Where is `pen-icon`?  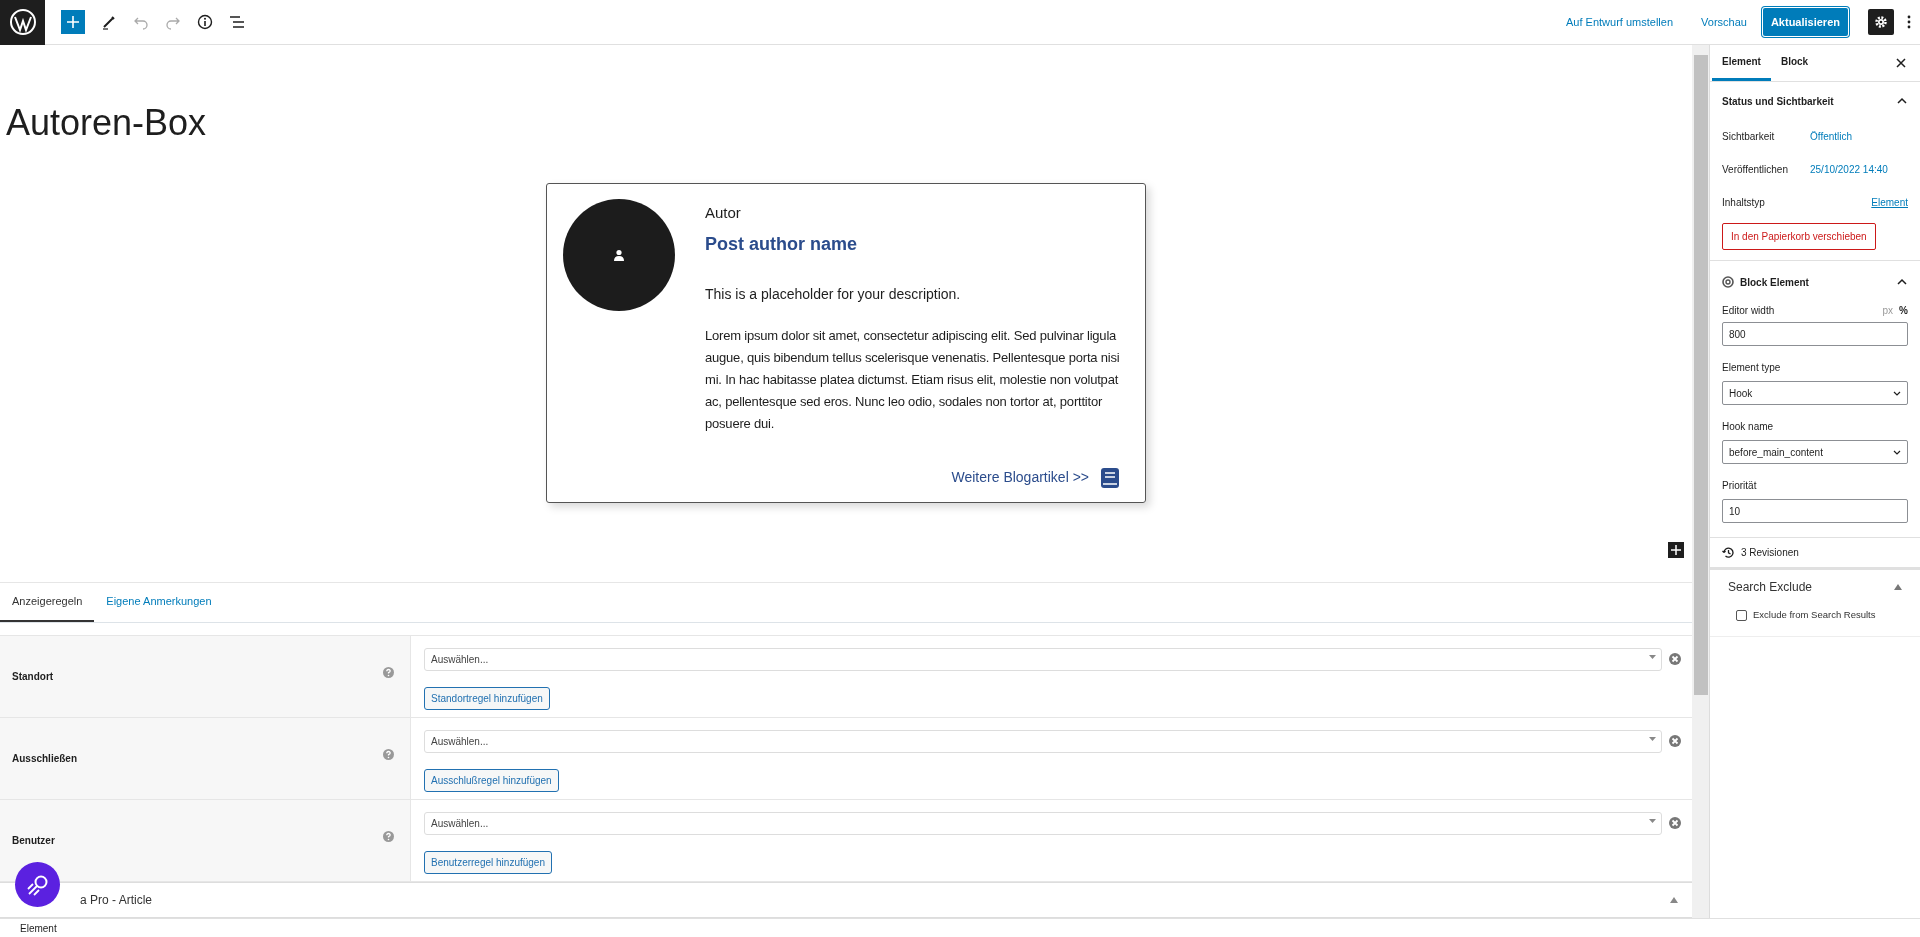 pen-icon is located at coordinates (109, 22).